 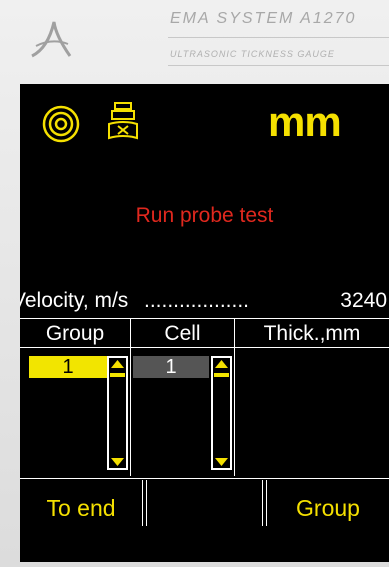 I want to click on brand-logo-icon, so click(x=51, y=39).